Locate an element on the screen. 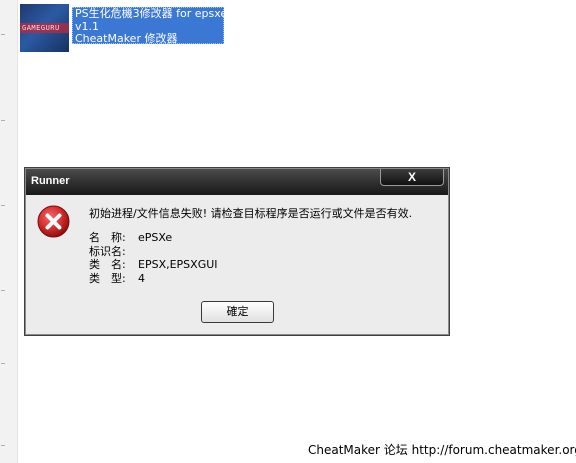 This screenshot has height=463, width=576. detail-label: 类 型: is located at coordinates (107, 278).